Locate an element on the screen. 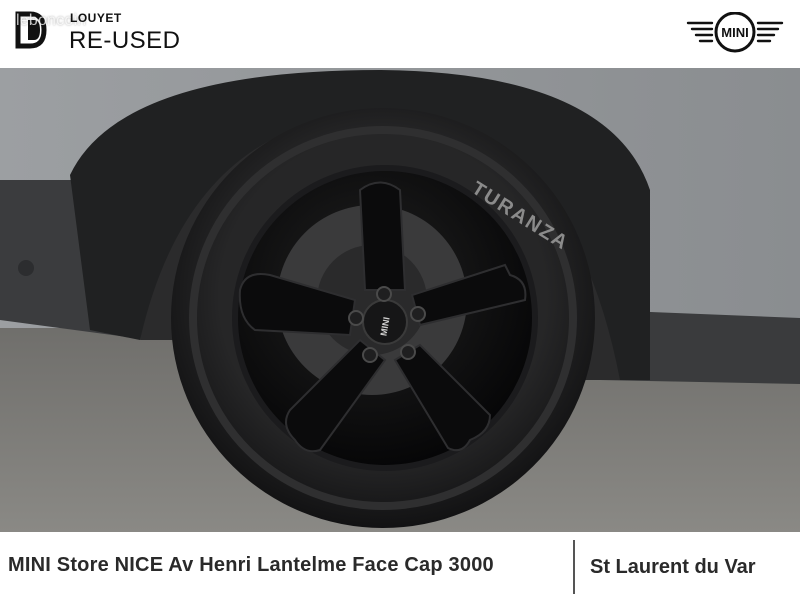 The width and height of the screenshot is (800, 600). dealer-brand-small: LOUYET is located at coordinates (96, 18).